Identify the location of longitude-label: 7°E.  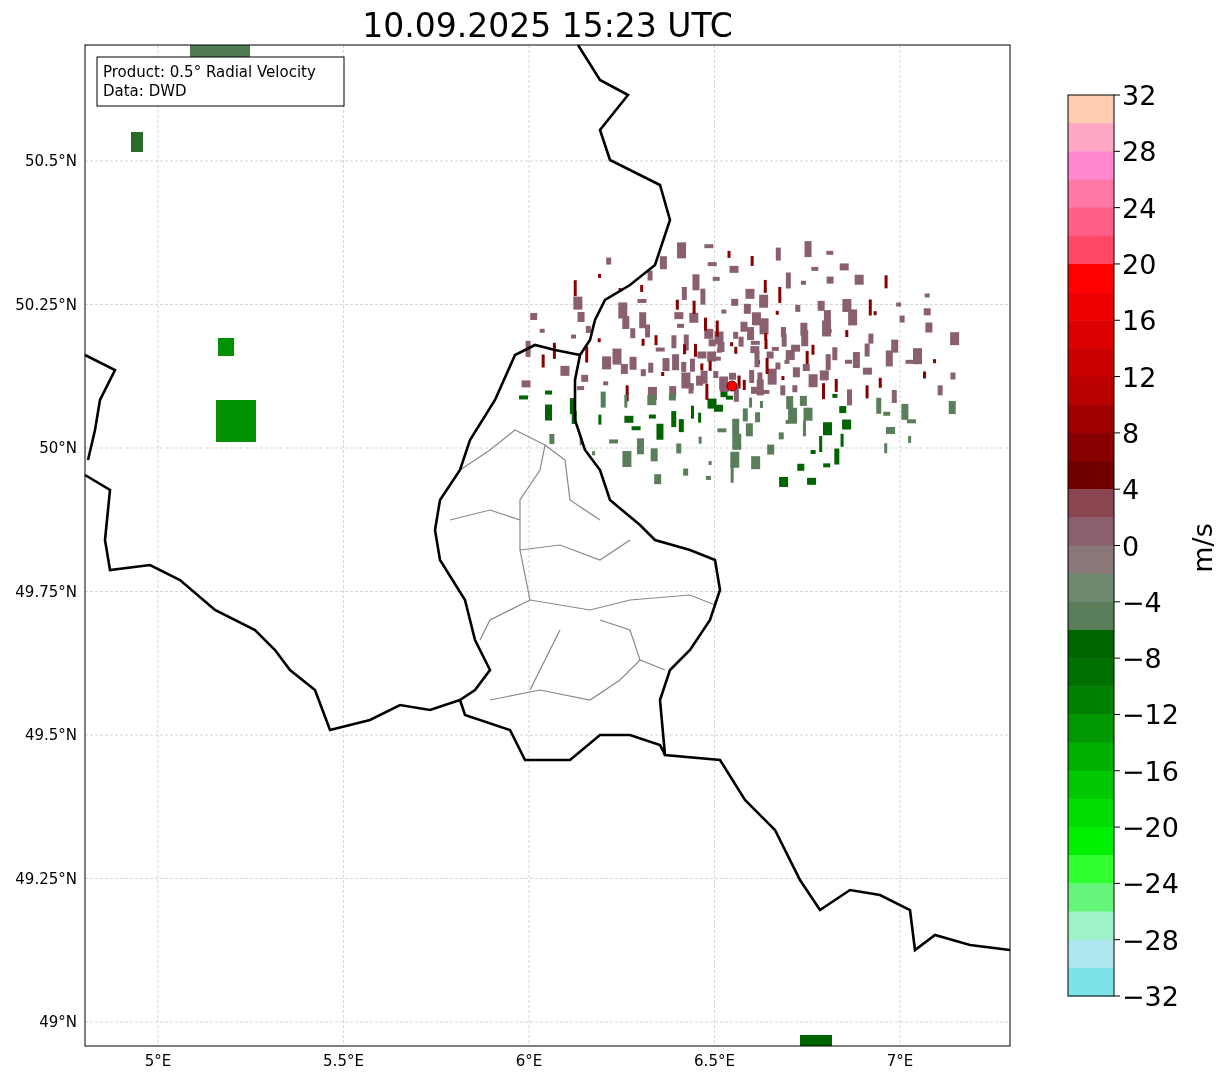
(900, 1061).